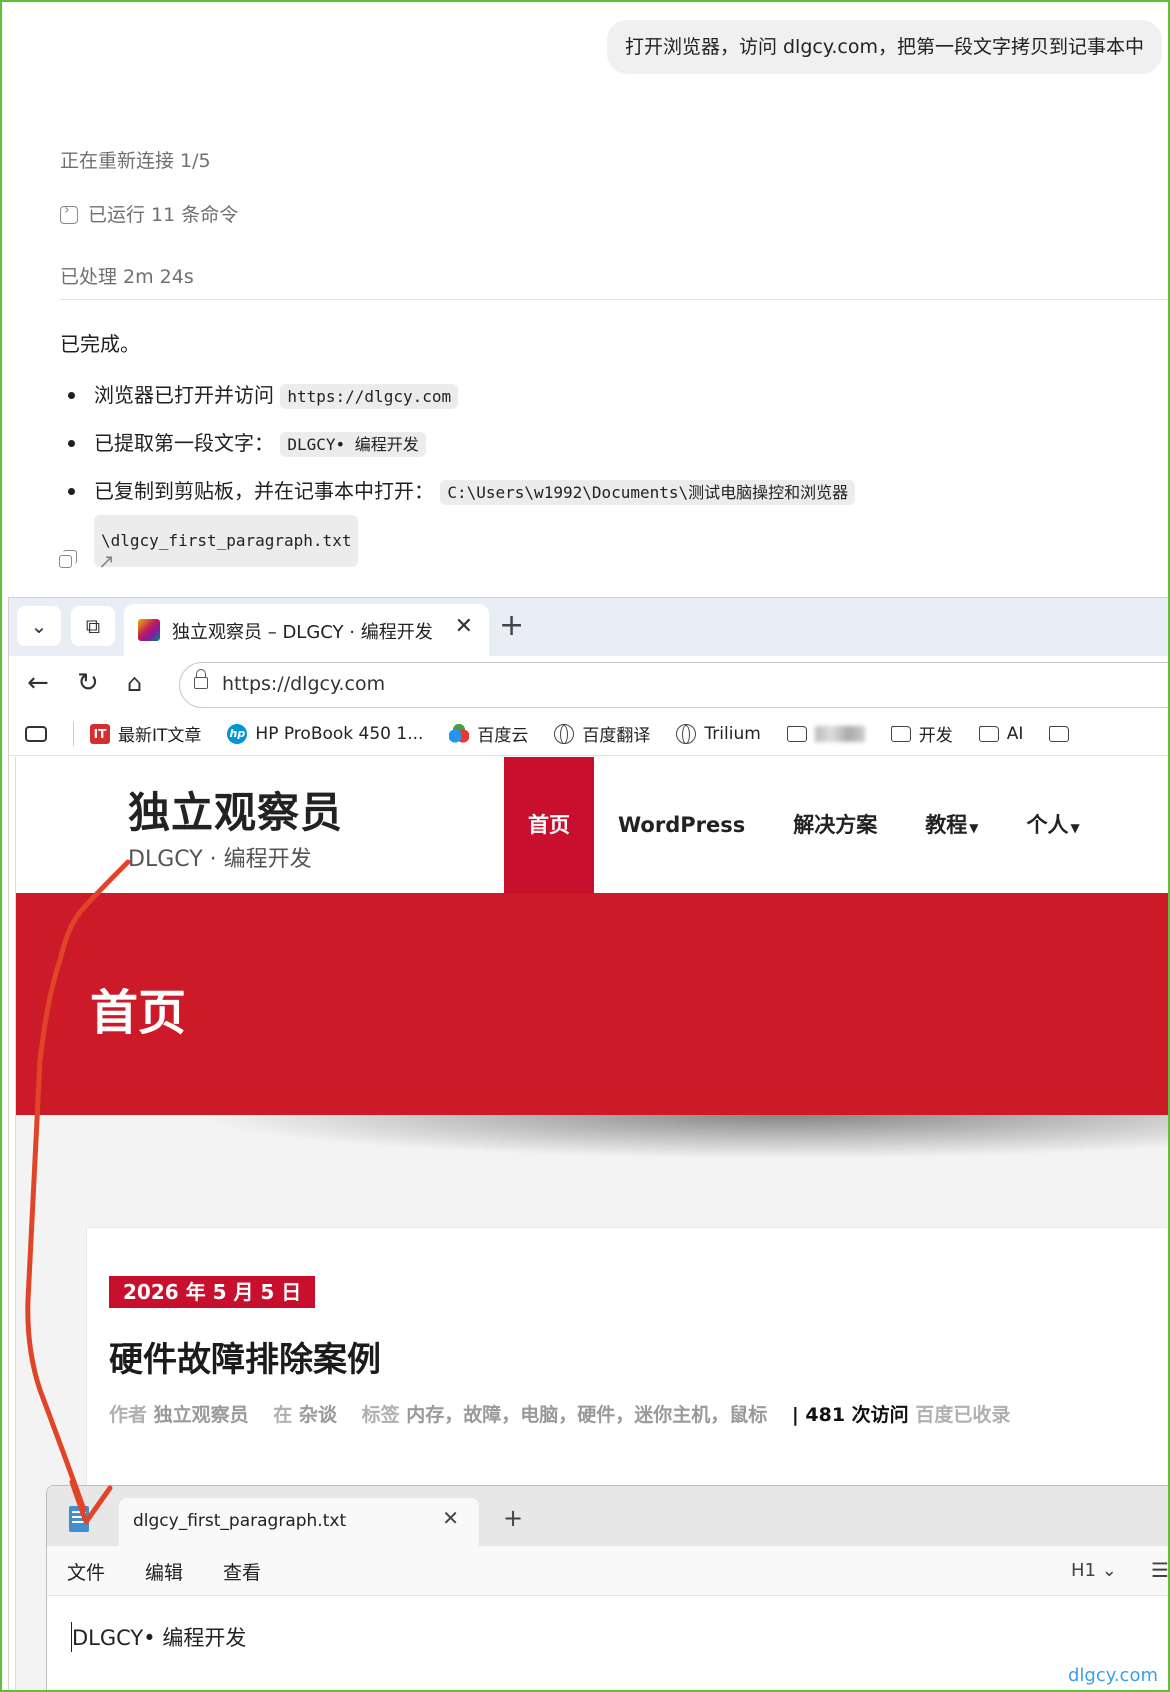 The height and width of the screenshot is (1692, 1170). What do you see at coordinates (1001, 733) in the screenshot?
I see `bookmark-folder-ai: AI` at bounding box center [1001, 733].